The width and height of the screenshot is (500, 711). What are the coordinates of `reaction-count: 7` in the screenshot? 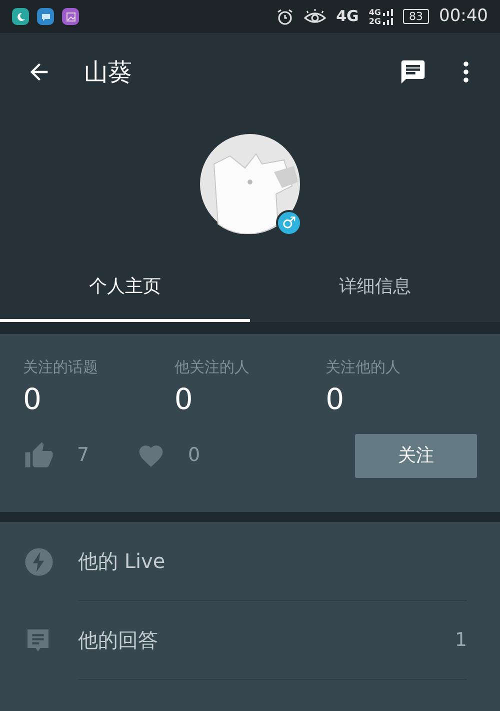 It's located at (83, 455).